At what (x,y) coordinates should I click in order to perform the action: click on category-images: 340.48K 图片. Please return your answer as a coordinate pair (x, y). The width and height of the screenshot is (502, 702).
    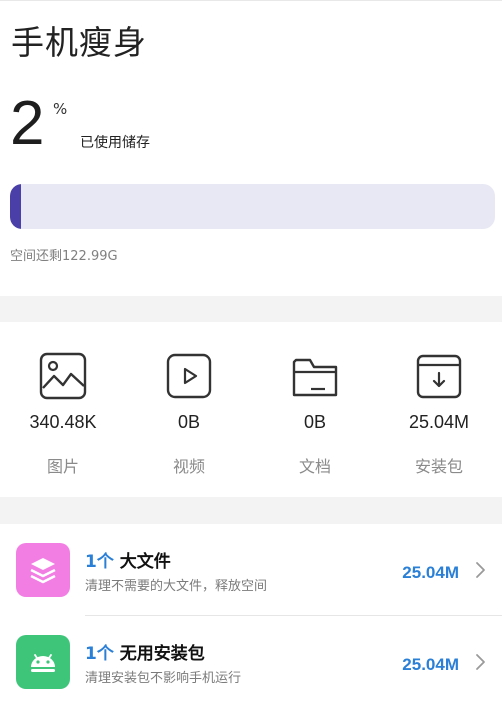
    Looking at the image, I should click on (63, 409).